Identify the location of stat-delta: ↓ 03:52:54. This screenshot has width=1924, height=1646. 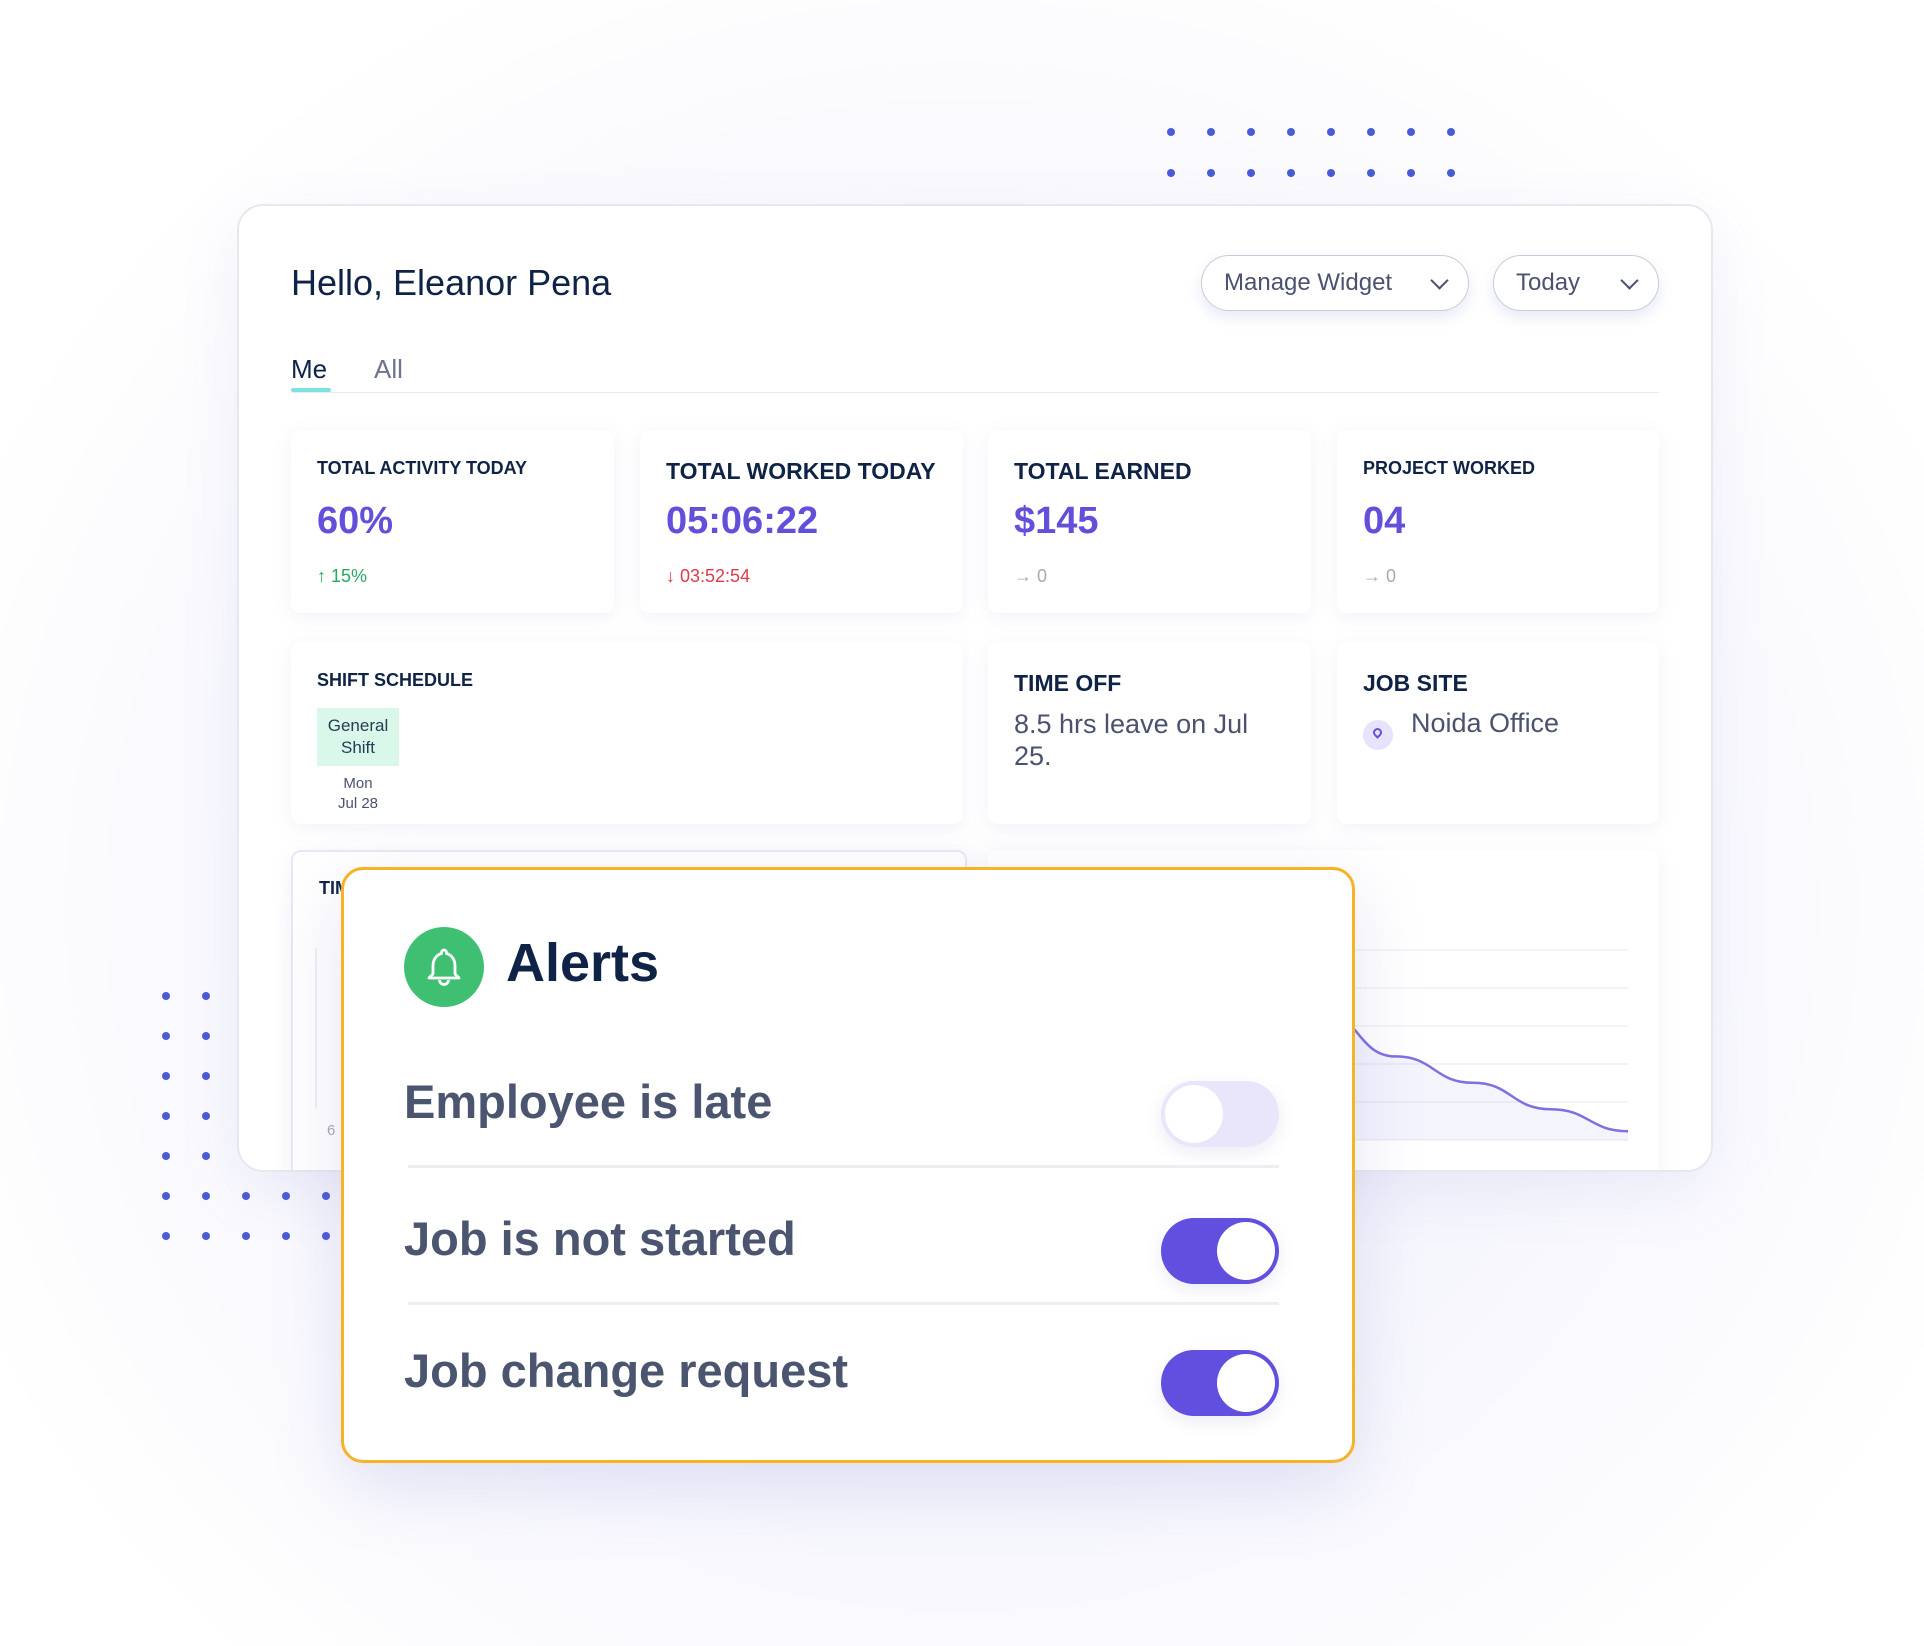
(708, 576).